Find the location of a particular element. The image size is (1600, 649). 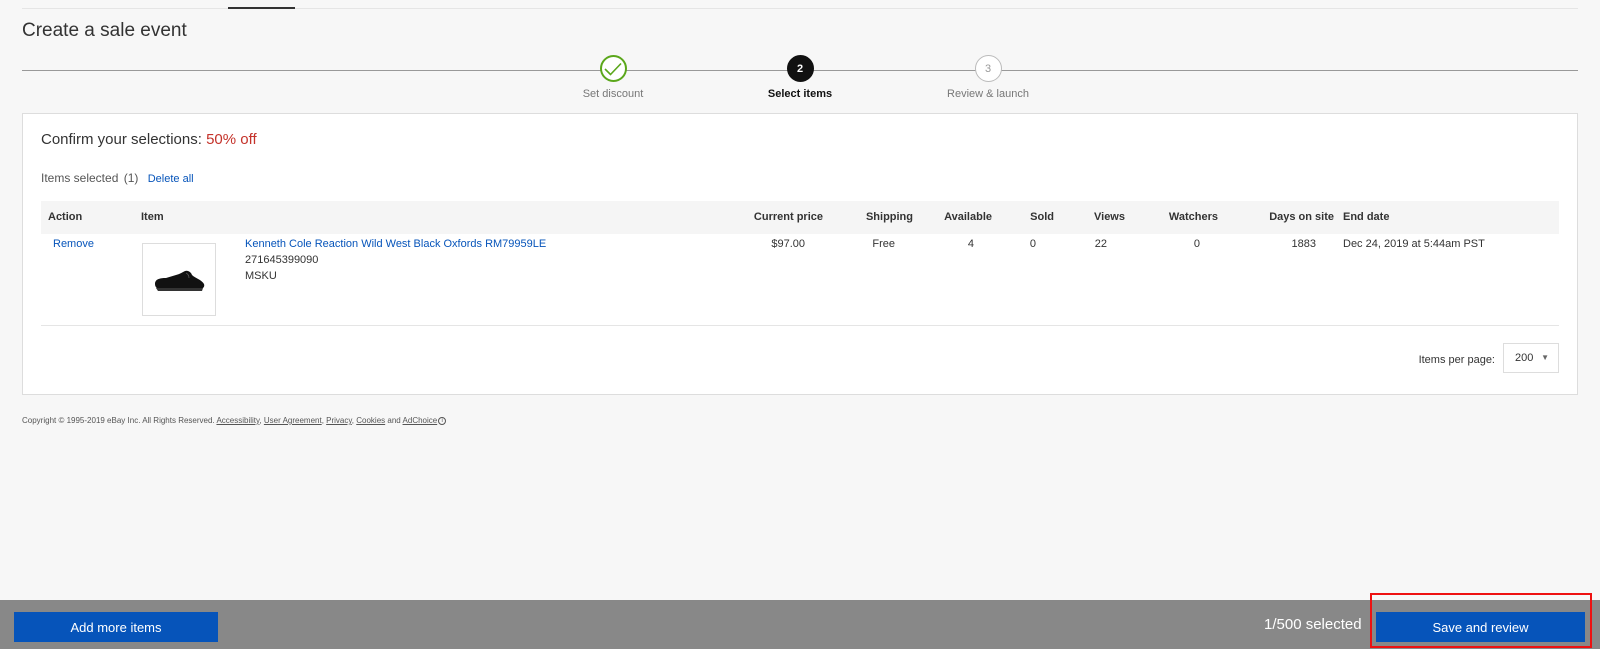

item-end-date: Dec 24, 2019 at 5:44am PST is located at coordinates (1414, 244).